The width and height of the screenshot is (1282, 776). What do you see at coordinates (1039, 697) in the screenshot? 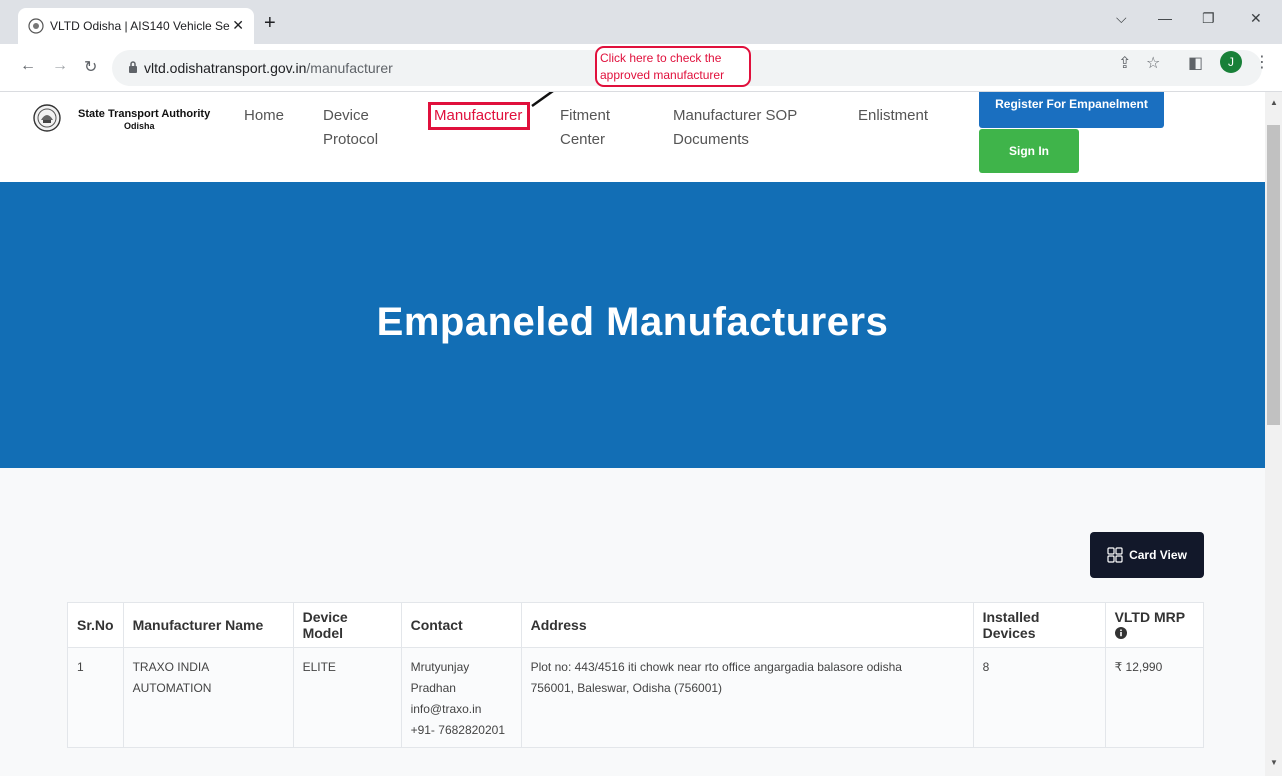
I see `cell-installed-devices: 8` at bounding box center [1039, 697].